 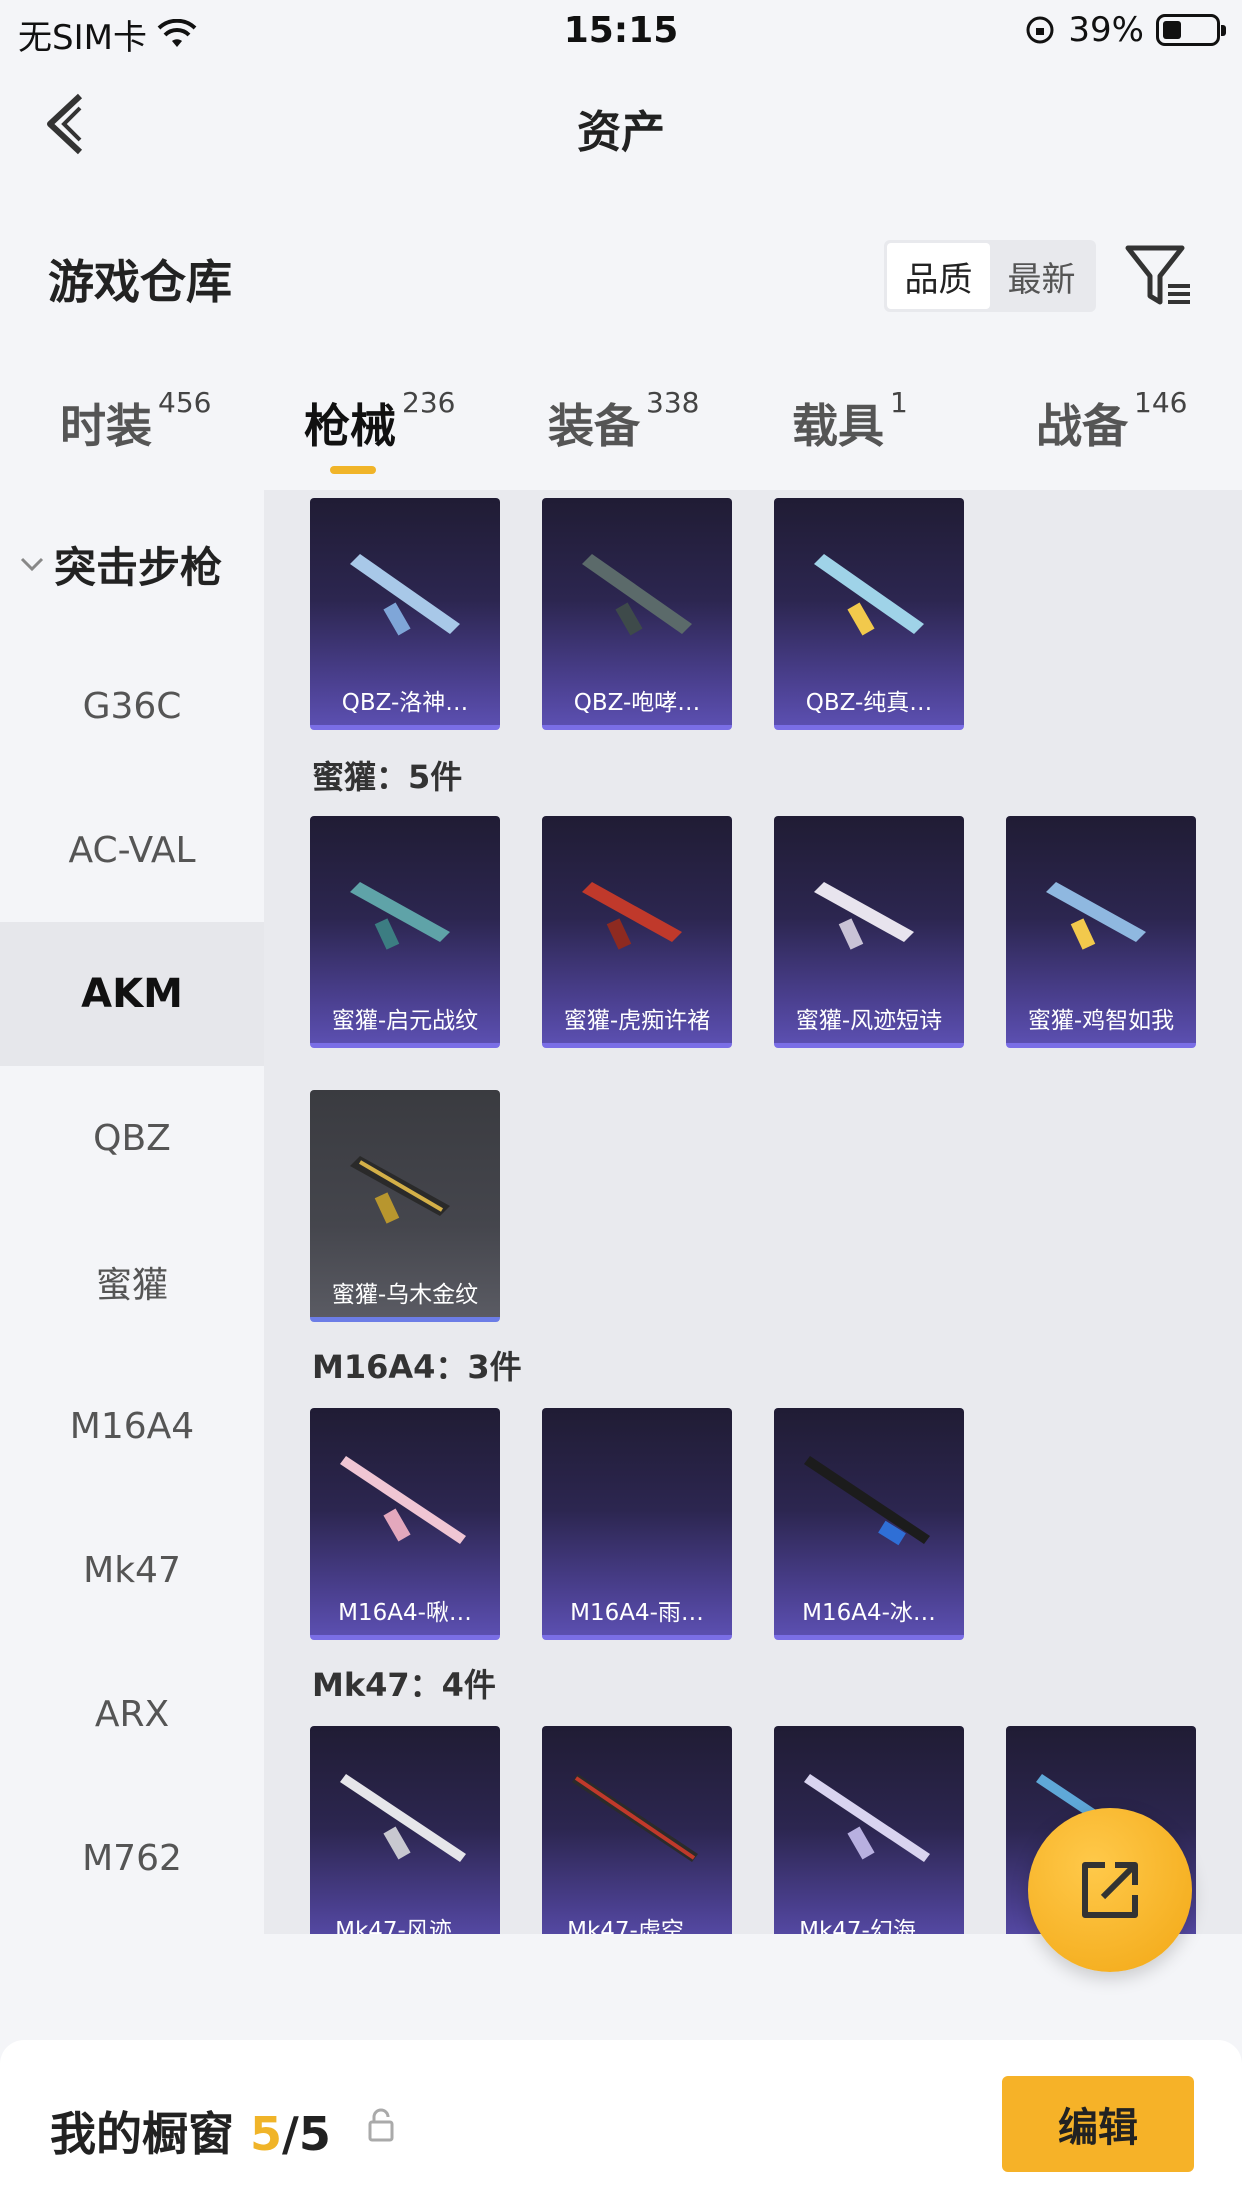 What do you see at coordinates (132, 706) in the screenshot?
I see `sidebar-item-g36c: G36C` at bounding box center [132, 706].